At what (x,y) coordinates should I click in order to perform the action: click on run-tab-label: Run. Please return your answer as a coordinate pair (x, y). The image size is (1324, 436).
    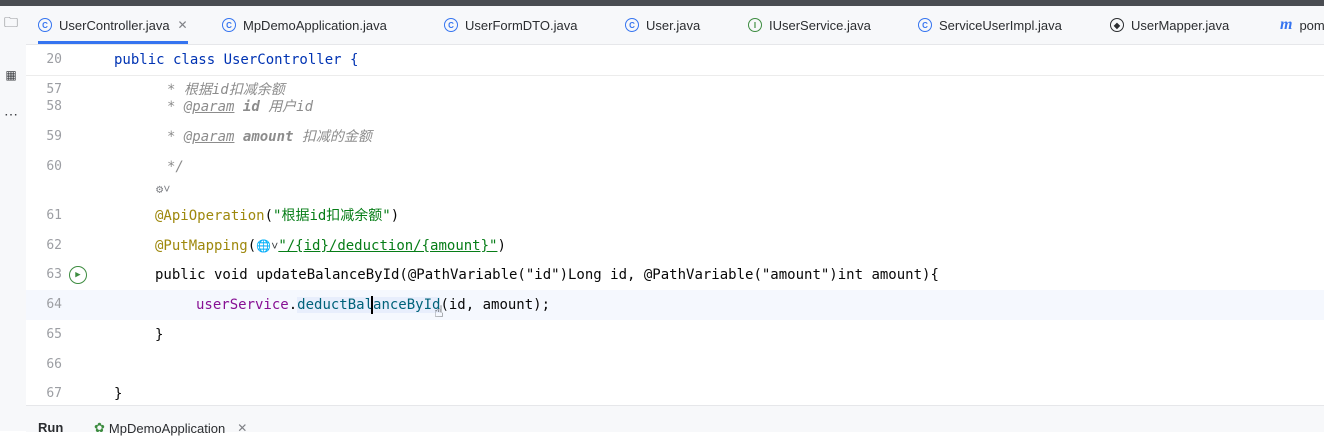
    Looking at the image, I should click on (50, 427).